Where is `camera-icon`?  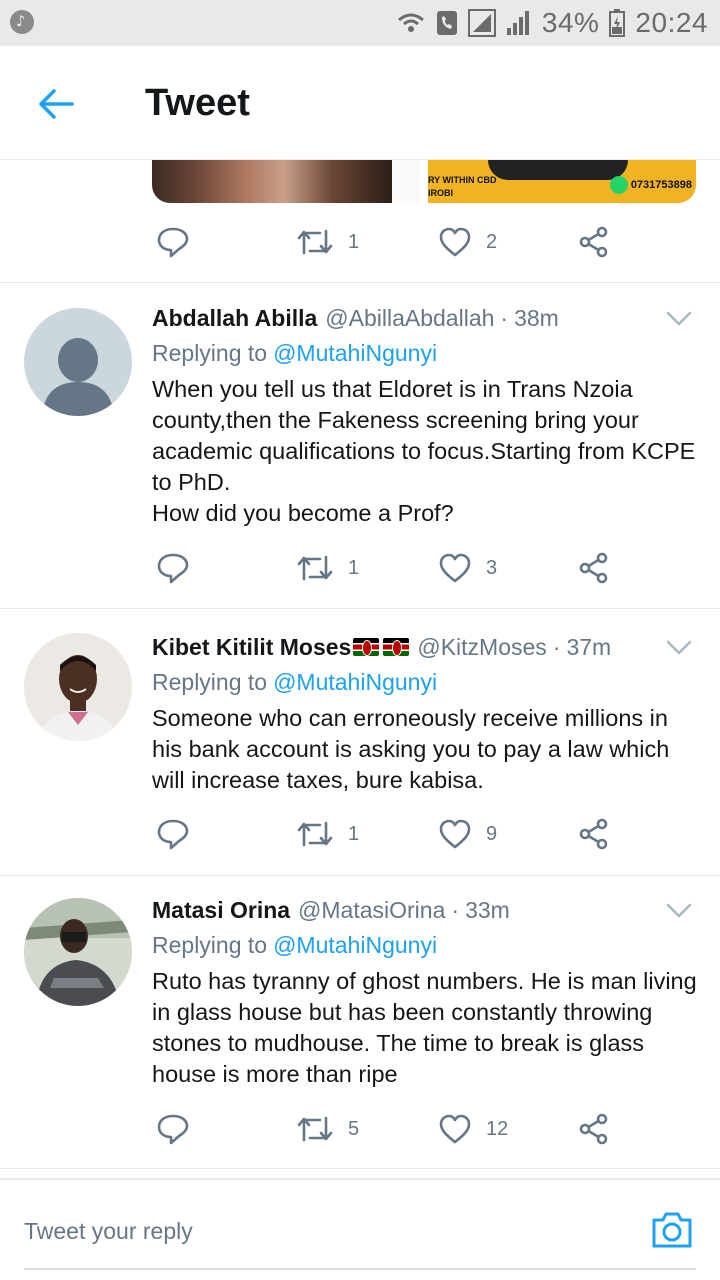 camera-icon is located at coordinates (672, 1230).